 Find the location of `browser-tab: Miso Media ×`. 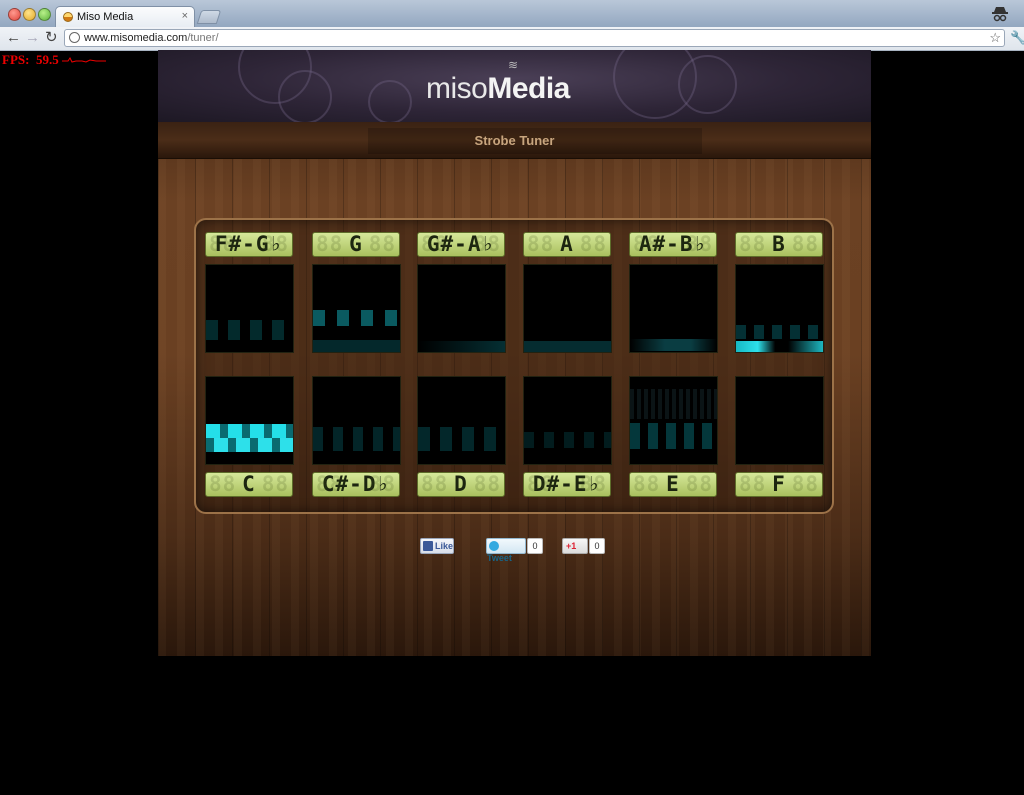

browser-tab: Miso Media × is located at coordinates (125, 16).